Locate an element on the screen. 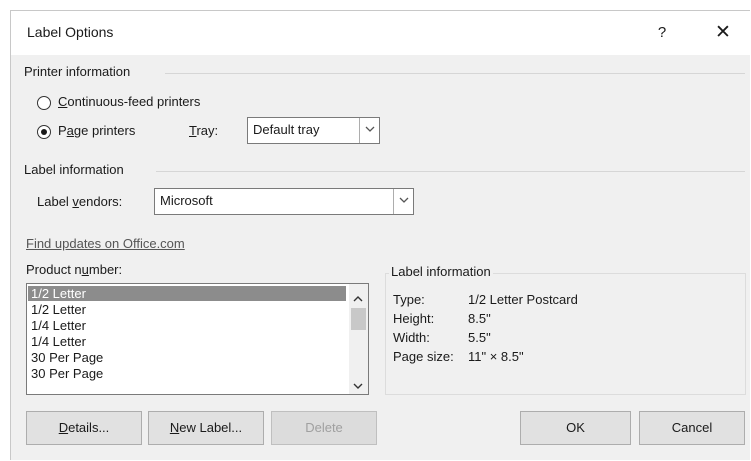 The height and width of the screenshot is (461, 751). page-size-value: 11" × 8.5" is located at coordinates (496, 356).